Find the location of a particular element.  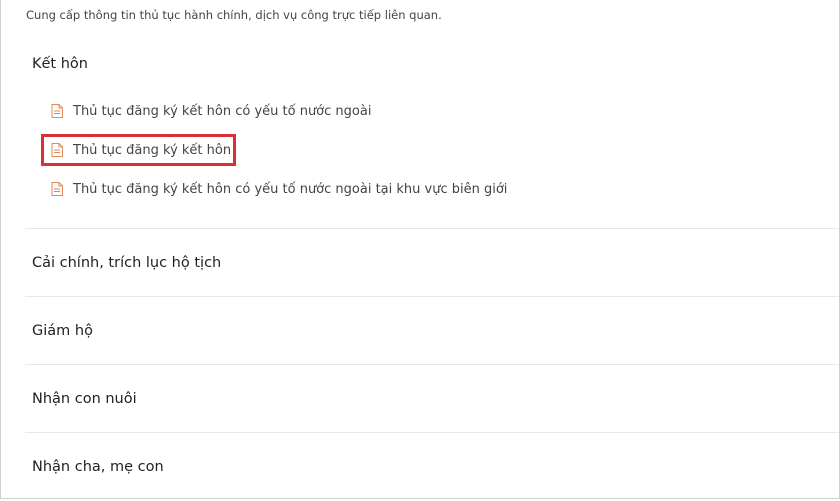

category-label: Cải chính, trích lục hộ tịch is located at coordinates (127, 263).